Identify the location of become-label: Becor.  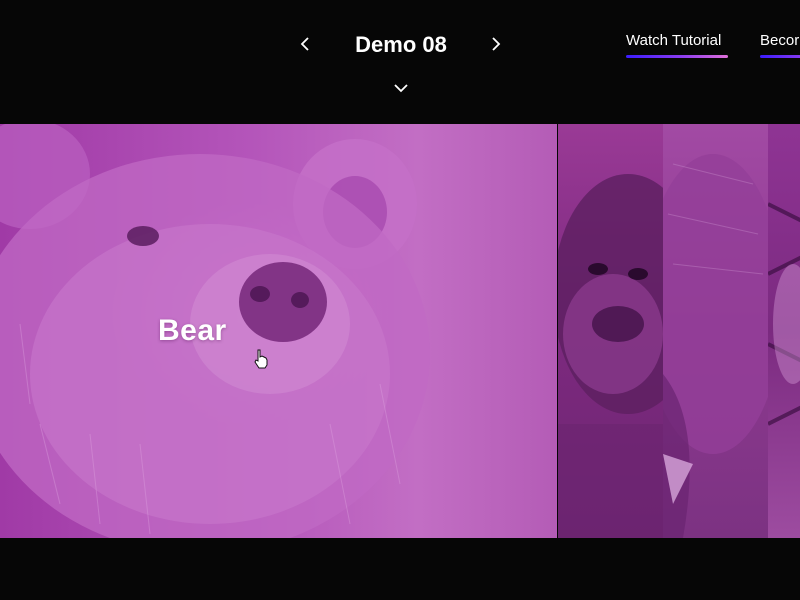
(780, 40).